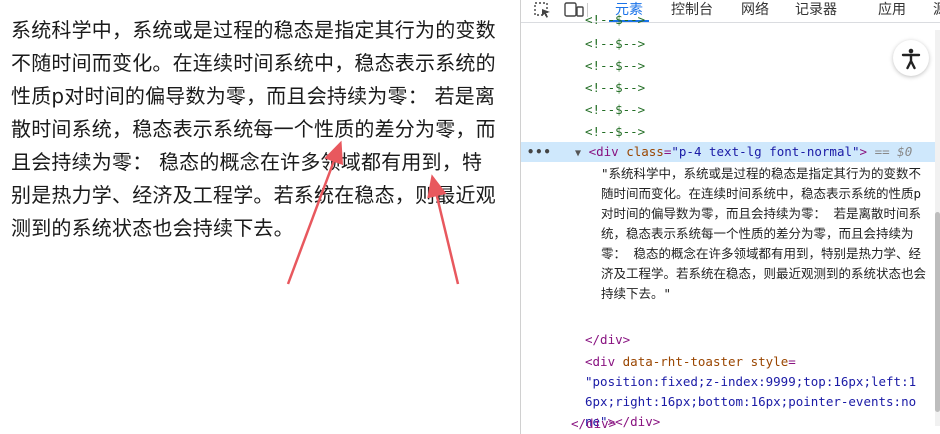 The width and height of the screenshot is (940, 434). I want to click on tab-recorder: 记录器, so click(816, 10).